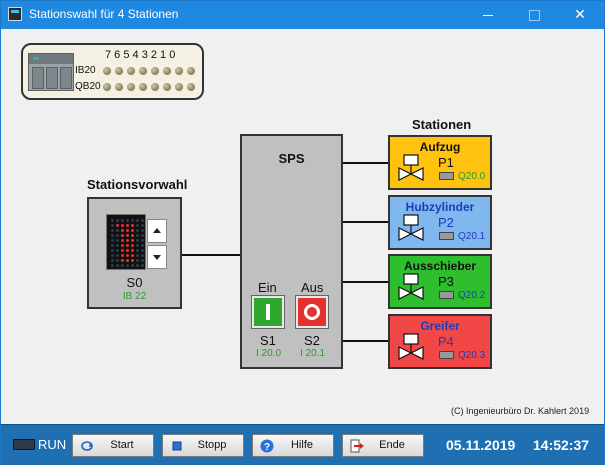 Image resolution: width=605 pixels, height=465 pixels. I want to click on stop-button-address: I 20.1, so click(313, 353).